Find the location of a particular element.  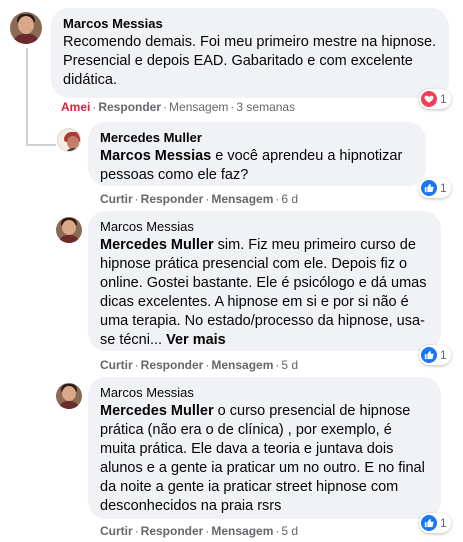

mention-link: Marcos Messias is located at coordinates (155, 156).